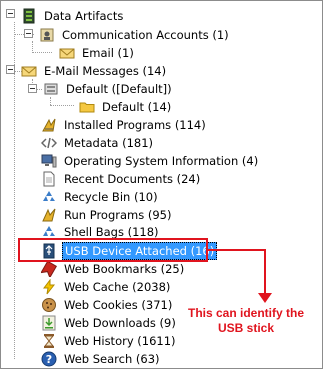 Image resolution: width=323 pixels, height=369 pixels. Describe the element at coordinates (49, 161) in the screenshot. I see `computer-icon` at that location.